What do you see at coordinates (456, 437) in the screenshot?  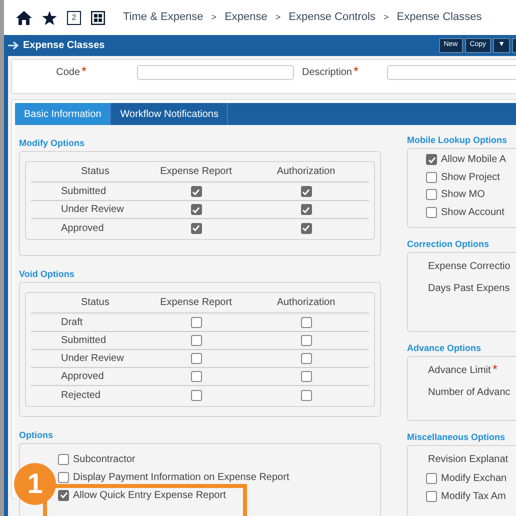 I see `section-title: Miscellaneous Options` at bounding box center [456, 437].